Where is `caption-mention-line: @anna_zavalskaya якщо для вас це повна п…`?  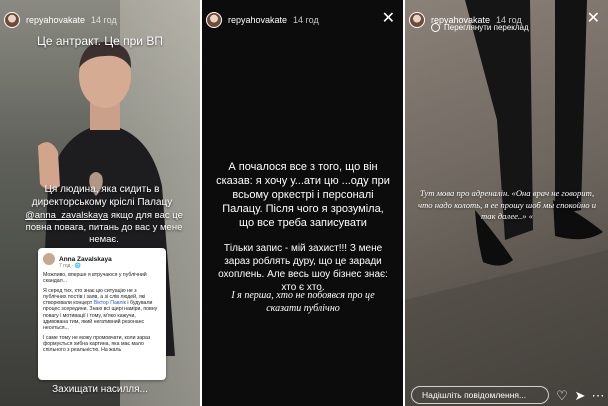
caption-mention-line: @anna_zavalskaya якщо для вас це повна п… is located at coordinates (104, 228).